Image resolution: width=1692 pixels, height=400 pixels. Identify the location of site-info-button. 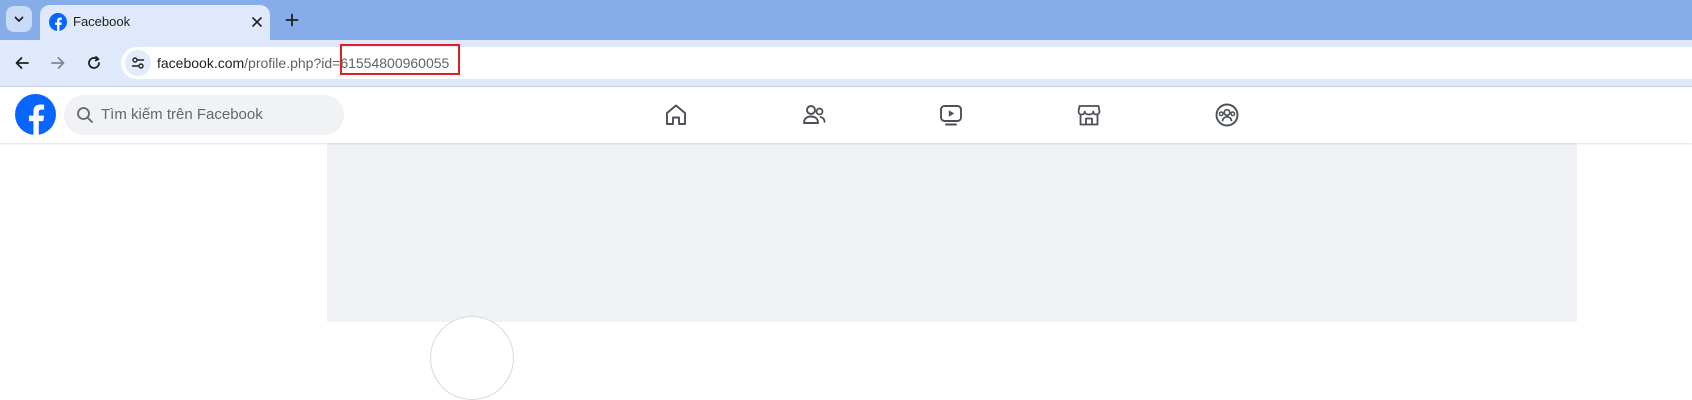
(138, 63).